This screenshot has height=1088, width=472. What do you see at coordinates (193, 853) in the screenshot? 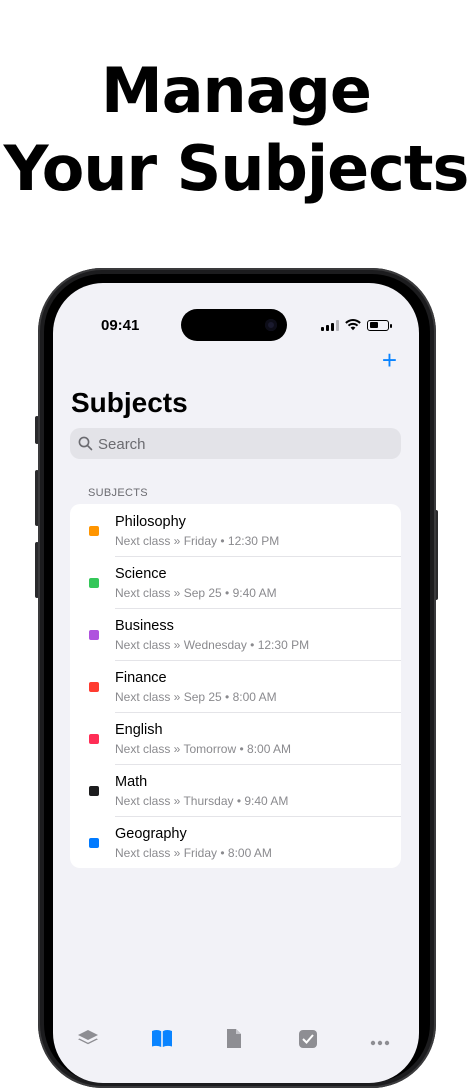
I see `next-class: Next class » Friday • 8:00 AM` at bounding box center [193, 853].